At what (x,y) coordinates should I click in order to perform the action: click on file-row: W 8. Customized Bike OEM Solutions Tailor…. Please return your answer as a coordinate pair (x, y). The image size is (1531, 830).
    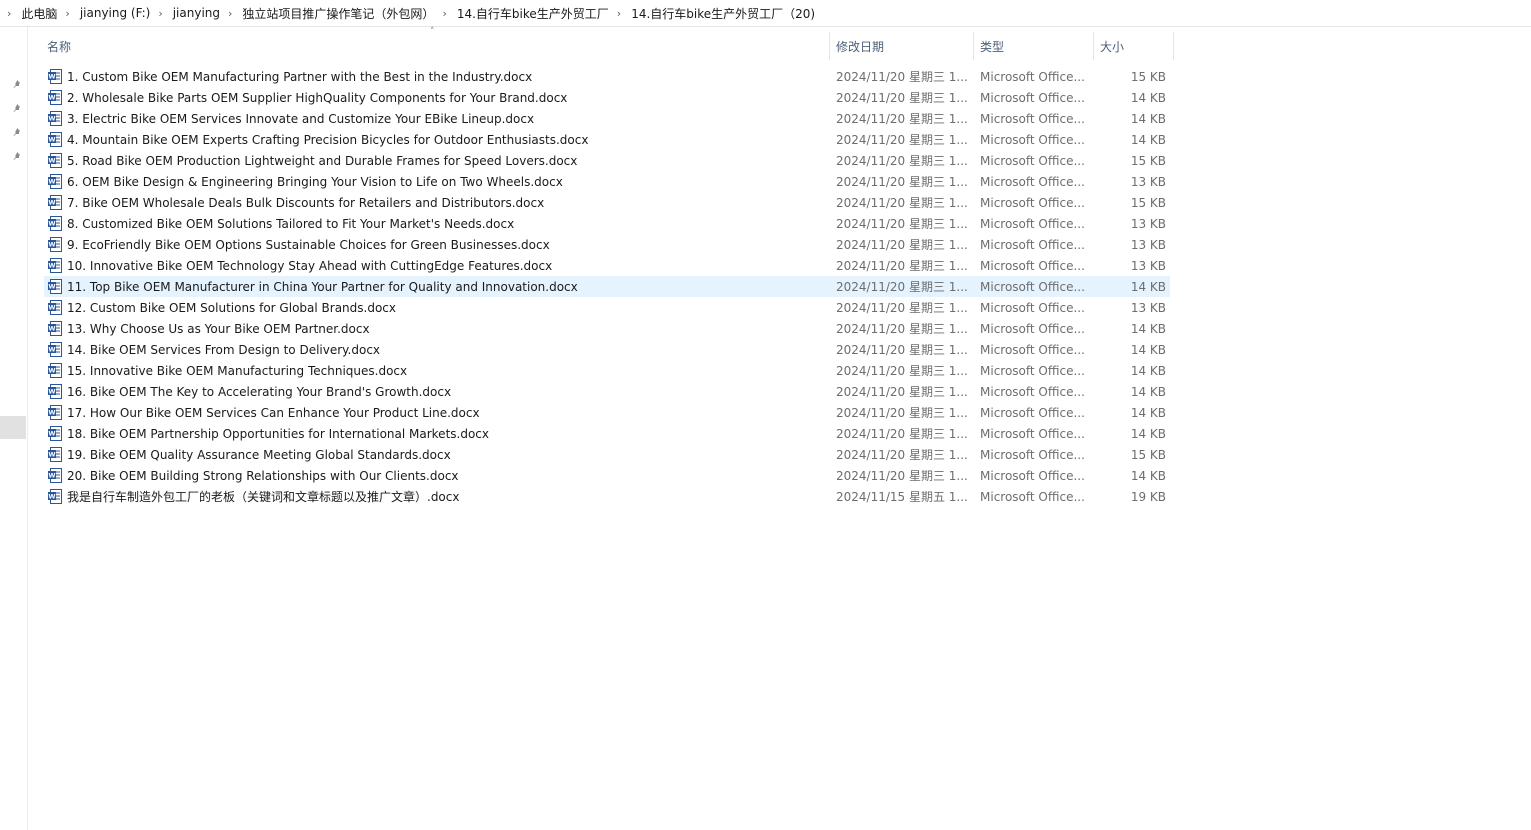
    Looking at the image, I should click on (607, 223).